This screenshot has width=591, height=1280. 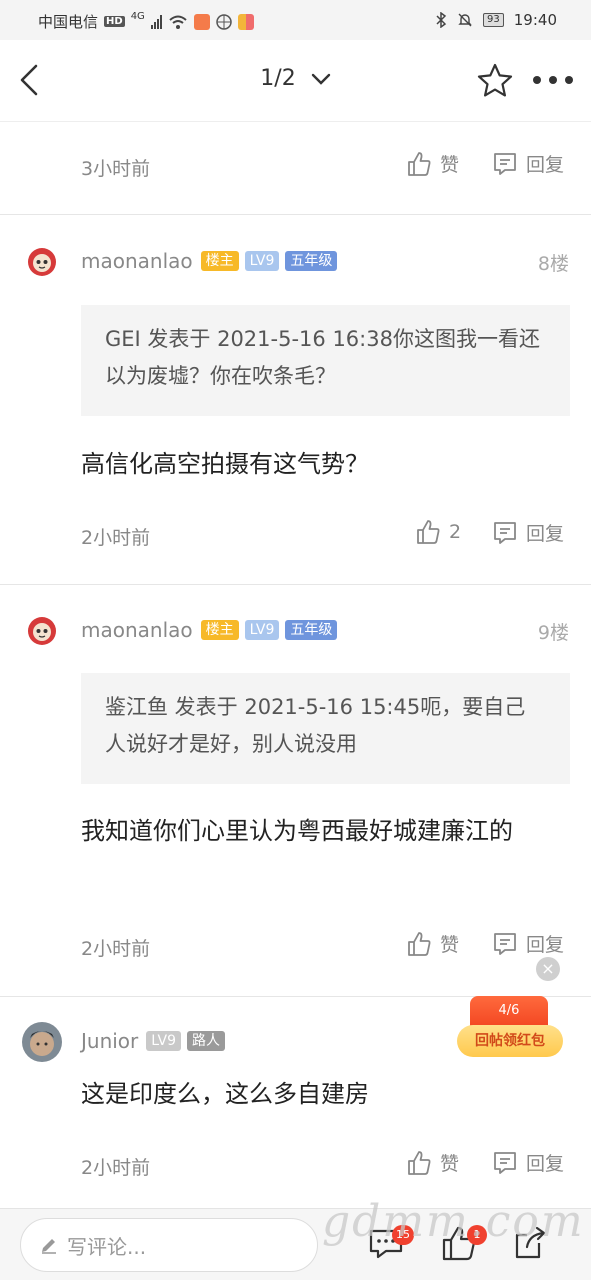 I want to click on globe-icon, so click(x=224, y=21).